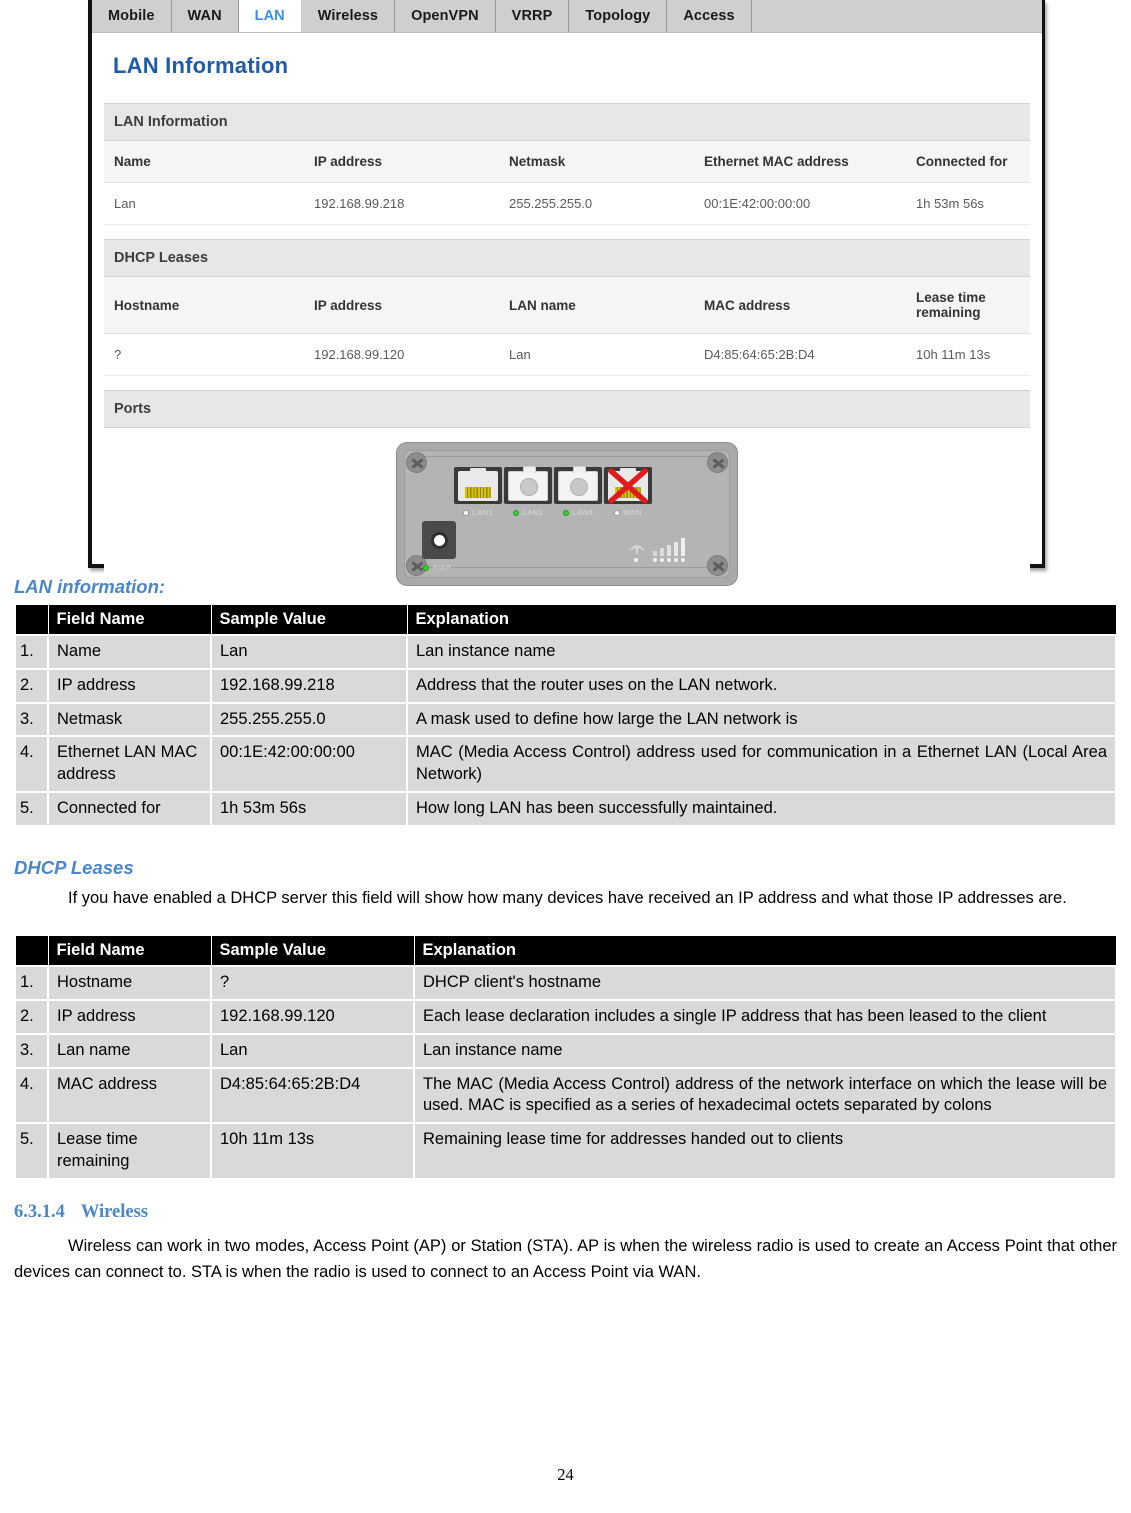 Image resolution: width=1131 pixels, height=1513 pixels. I want to click on port-lan3: LAN3, so click(578, 491).